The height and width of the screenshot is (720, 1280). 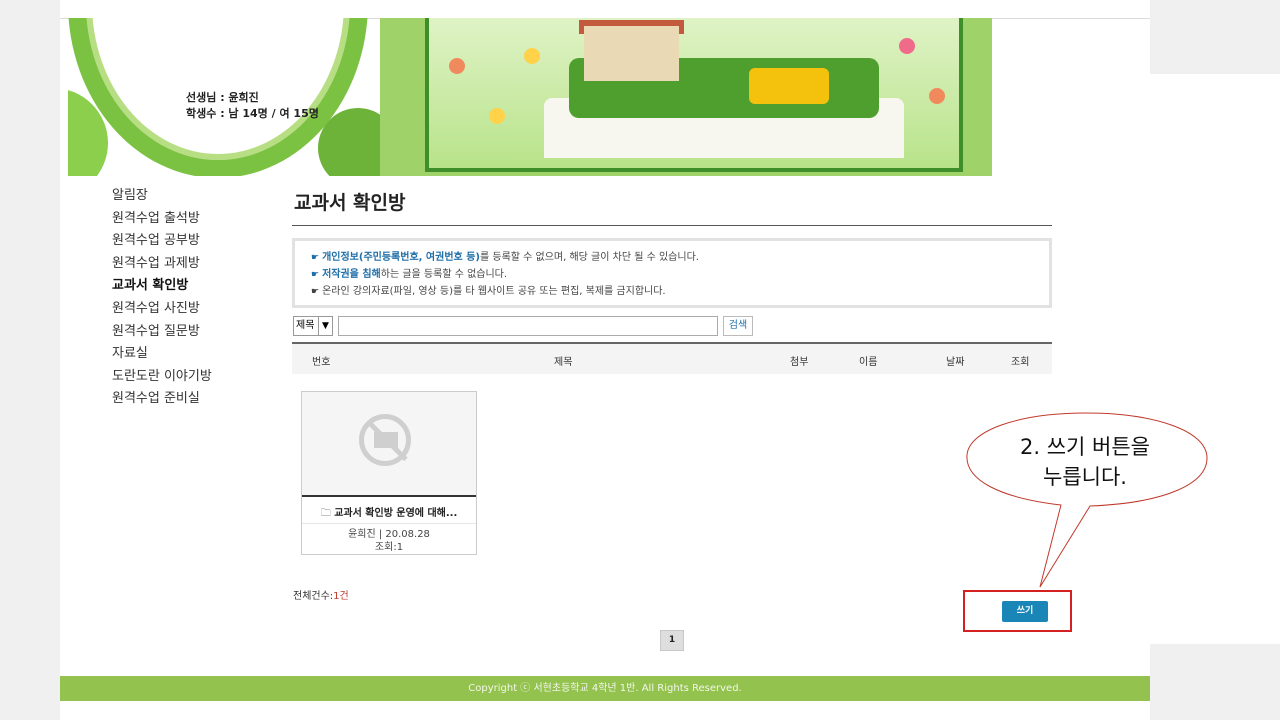 I want to click on chevron-down-icon: ▼, so click(x=325, y=326).